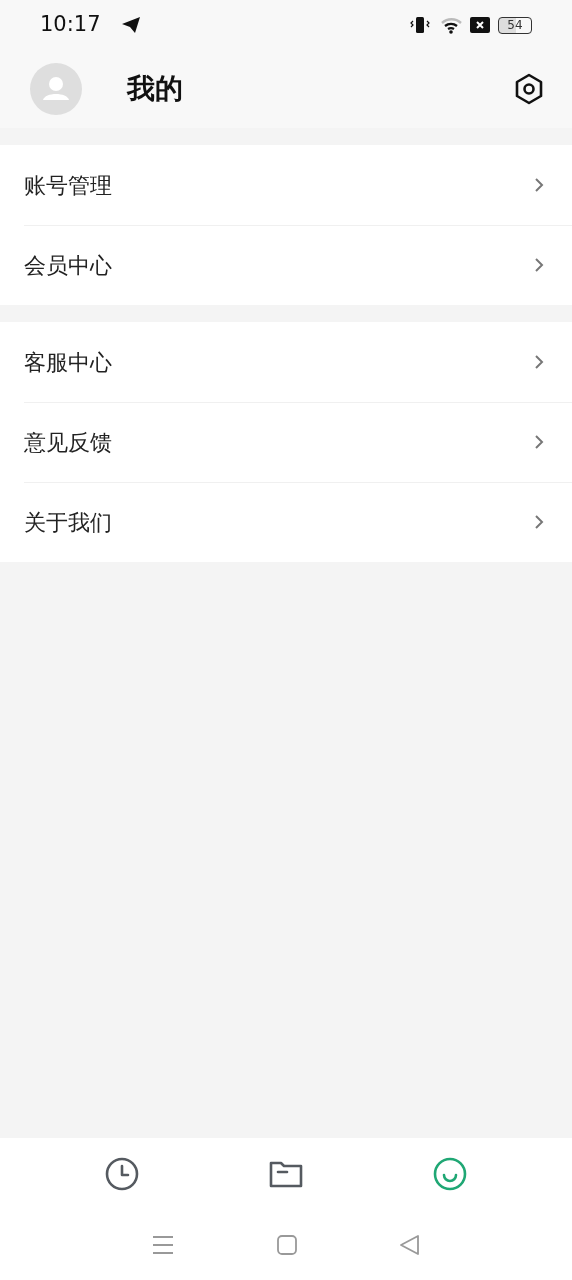 The image size is (572, 1280). What do you see at coordinates (70, 25) in the screenshot?
I see `status-time: 10:17` at bounding box center [70, 25].